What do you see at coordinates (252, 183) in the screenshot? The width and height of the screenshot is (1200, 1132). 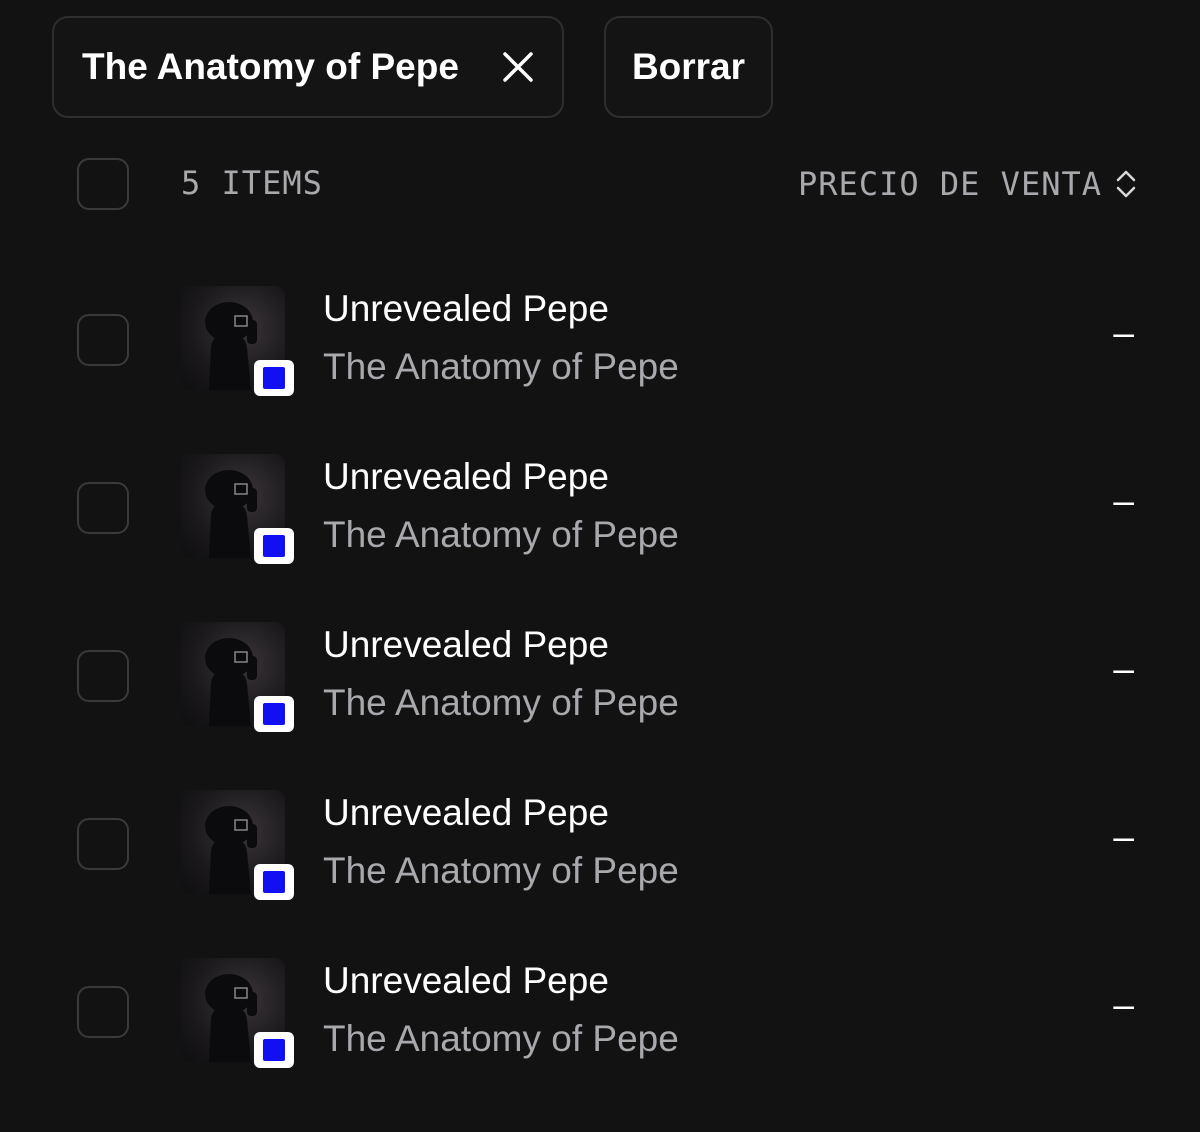 I see `items-count: 5 ITEMS` at bounding box center [252, 183].